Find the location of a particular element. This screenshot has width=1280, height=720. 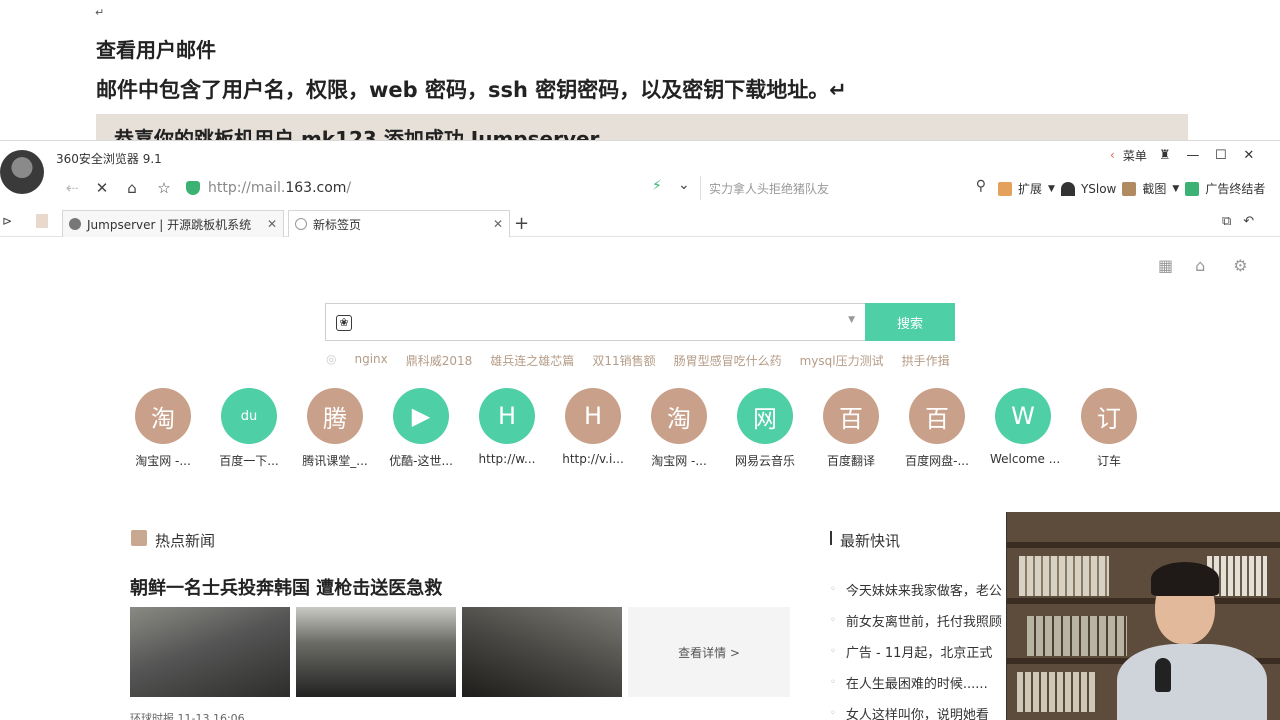

hot-news-heading: 热点新闻 is located at coordinates (185, 541).